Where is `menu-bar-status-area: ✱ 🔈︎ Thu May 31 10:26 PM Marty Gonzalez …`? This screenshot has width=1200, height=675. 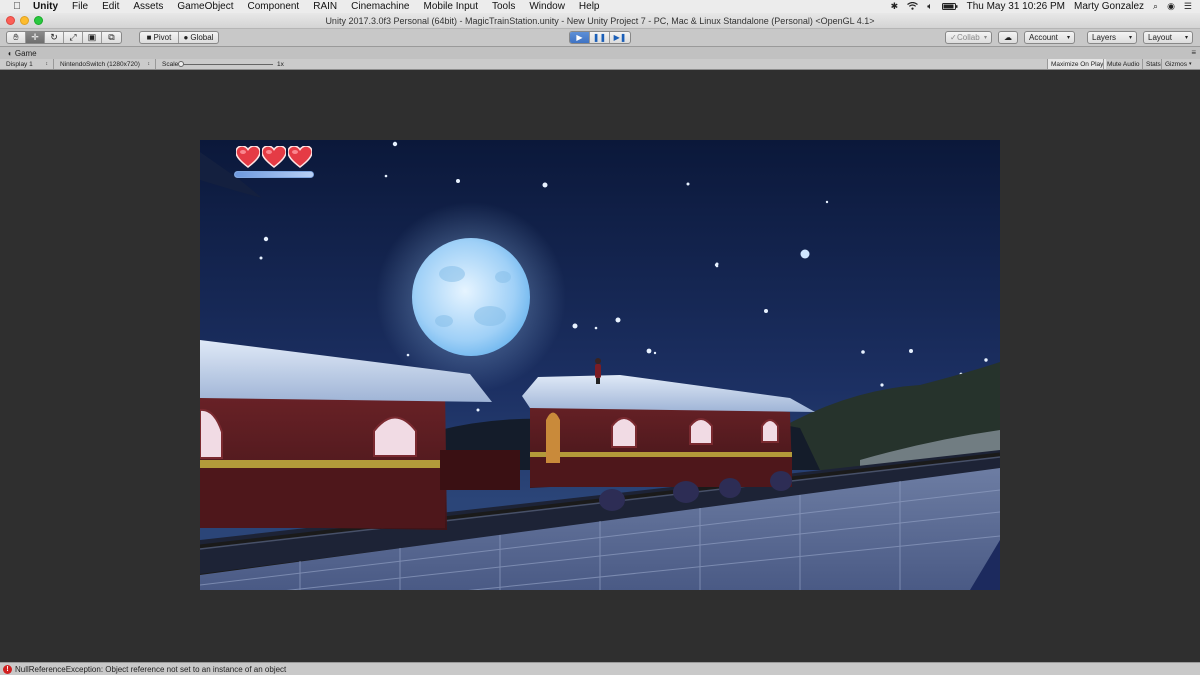 menu-bar-status-area: ✱ 🔈︎ Thu May 31 10:26 PM Marty Gonzalez … is located at coordinates (1045, 6).